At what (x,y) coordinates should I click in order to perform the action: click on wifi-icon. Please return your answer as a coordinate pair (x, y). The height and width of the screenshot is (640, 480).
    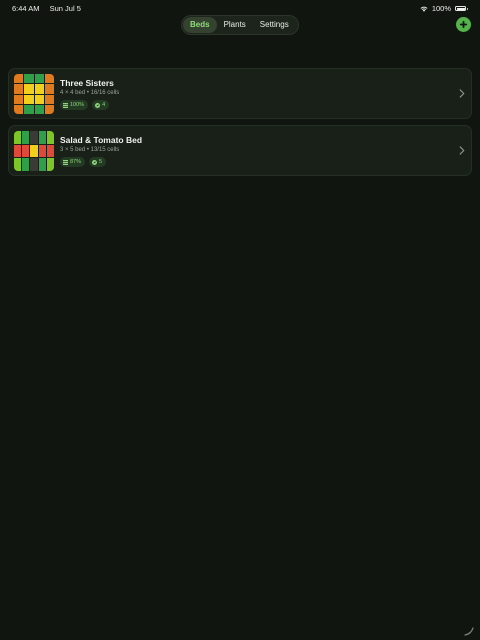
    Looking at the image, I should click on (424, 9).